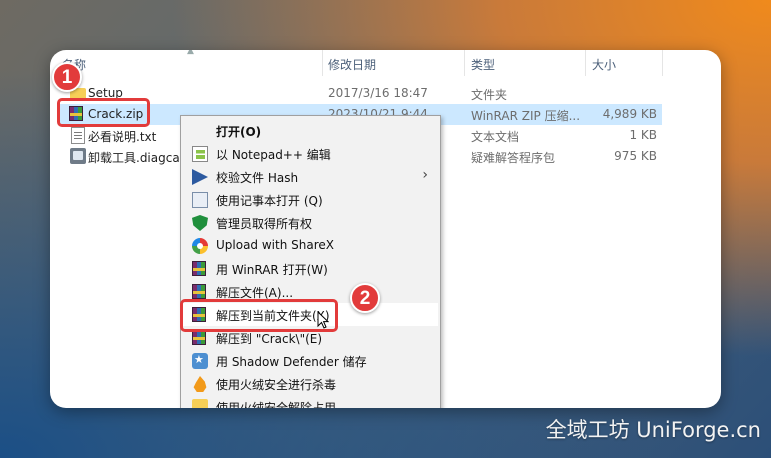 The height and width of the screenshot is (458, 771). I want to click on file-size: 975 KB, so click(635, 156).